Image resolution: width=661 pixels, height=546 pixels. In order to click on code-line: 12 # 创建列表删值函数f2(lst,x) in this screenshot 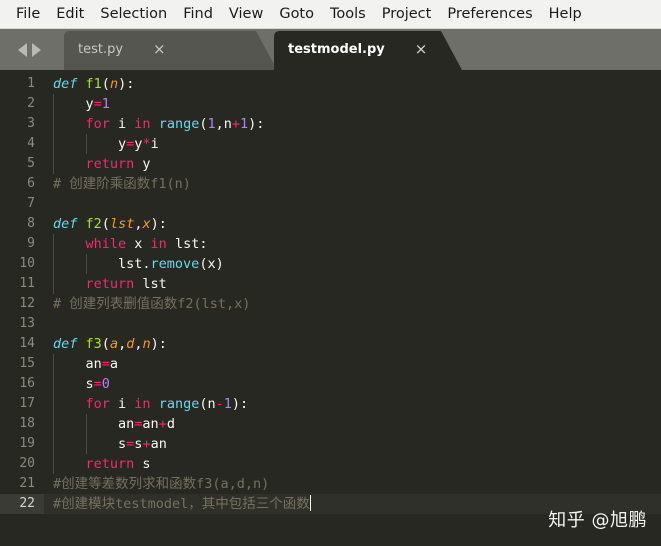, I will do `click(330, 304)`.